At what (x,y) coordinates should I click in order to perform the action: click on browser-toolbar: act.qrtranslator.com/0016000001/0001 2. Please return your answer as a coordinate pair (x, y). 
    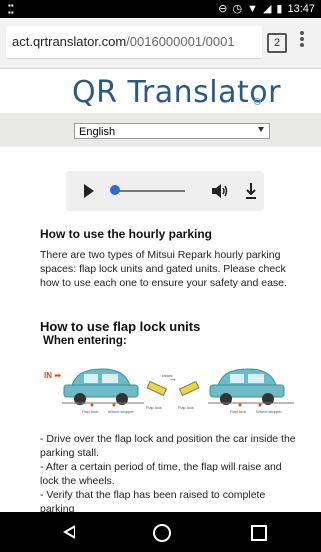
    Looking at the image, I should click on (160, 43).